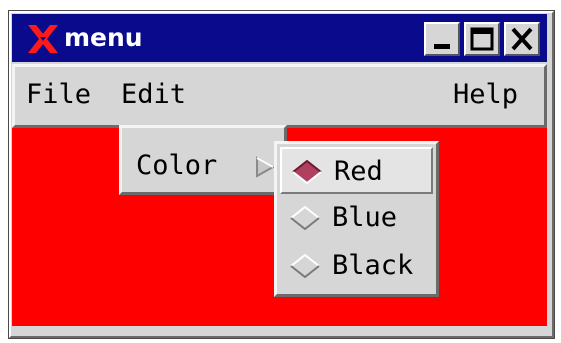 The height and width of the screenshot is (343, 561). I want to click on submenu-item-black: Black, so click(356, 266).